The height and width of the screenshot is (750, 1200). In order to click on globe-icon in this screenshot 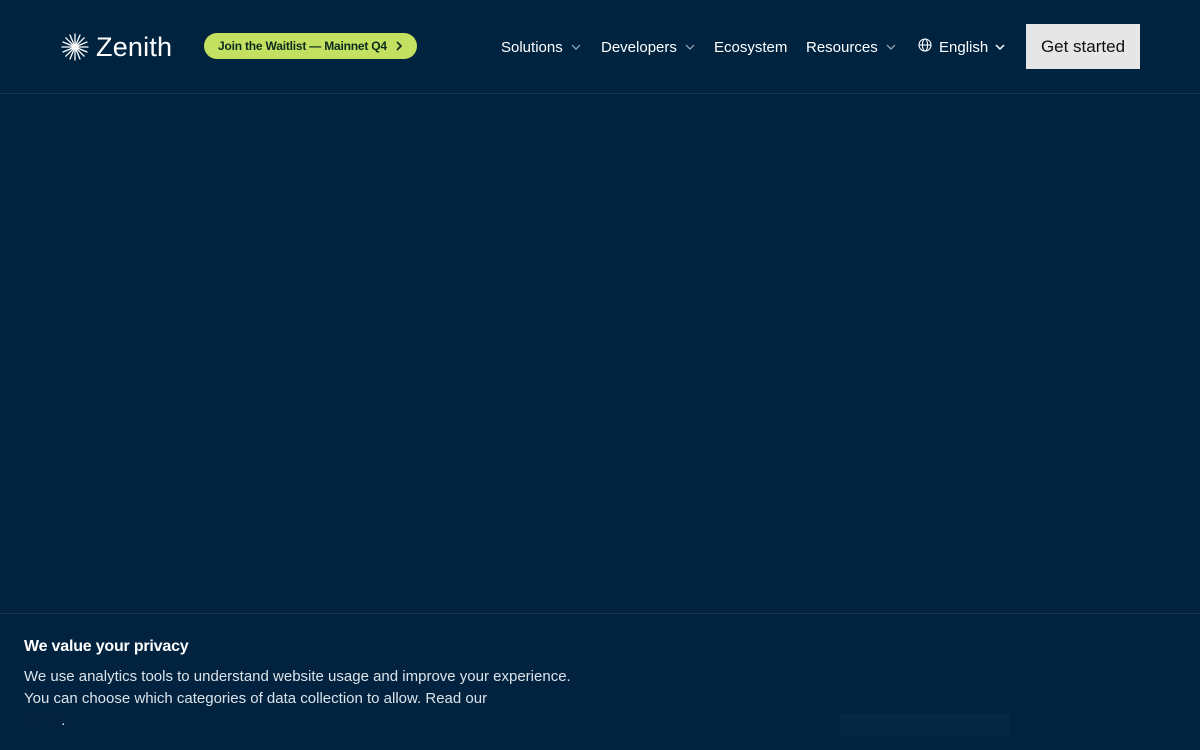, I will do `click(925, 47)`.